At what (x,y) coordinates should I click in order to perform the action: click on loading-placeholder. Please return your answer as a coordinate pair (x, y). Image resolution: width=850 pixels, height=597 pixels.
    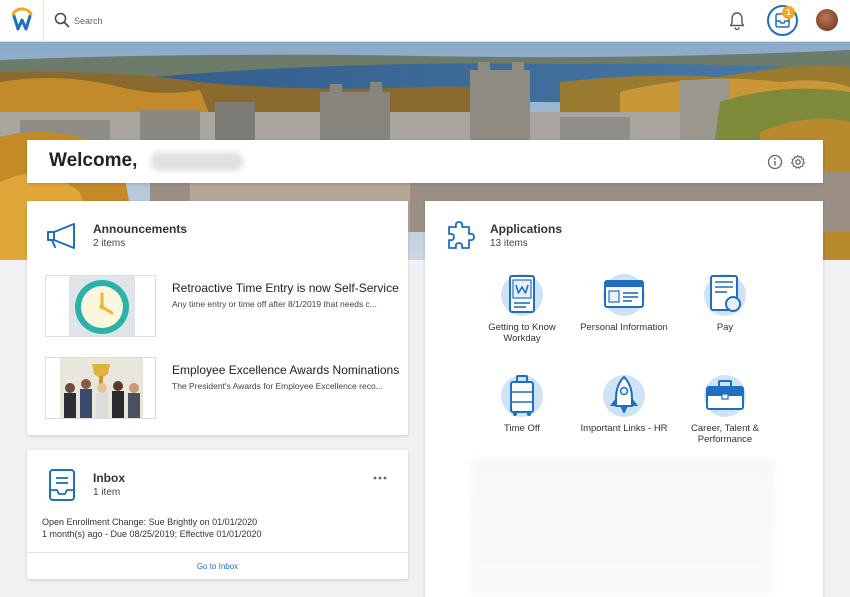
    Looking at the image, I should click on (622, 528).